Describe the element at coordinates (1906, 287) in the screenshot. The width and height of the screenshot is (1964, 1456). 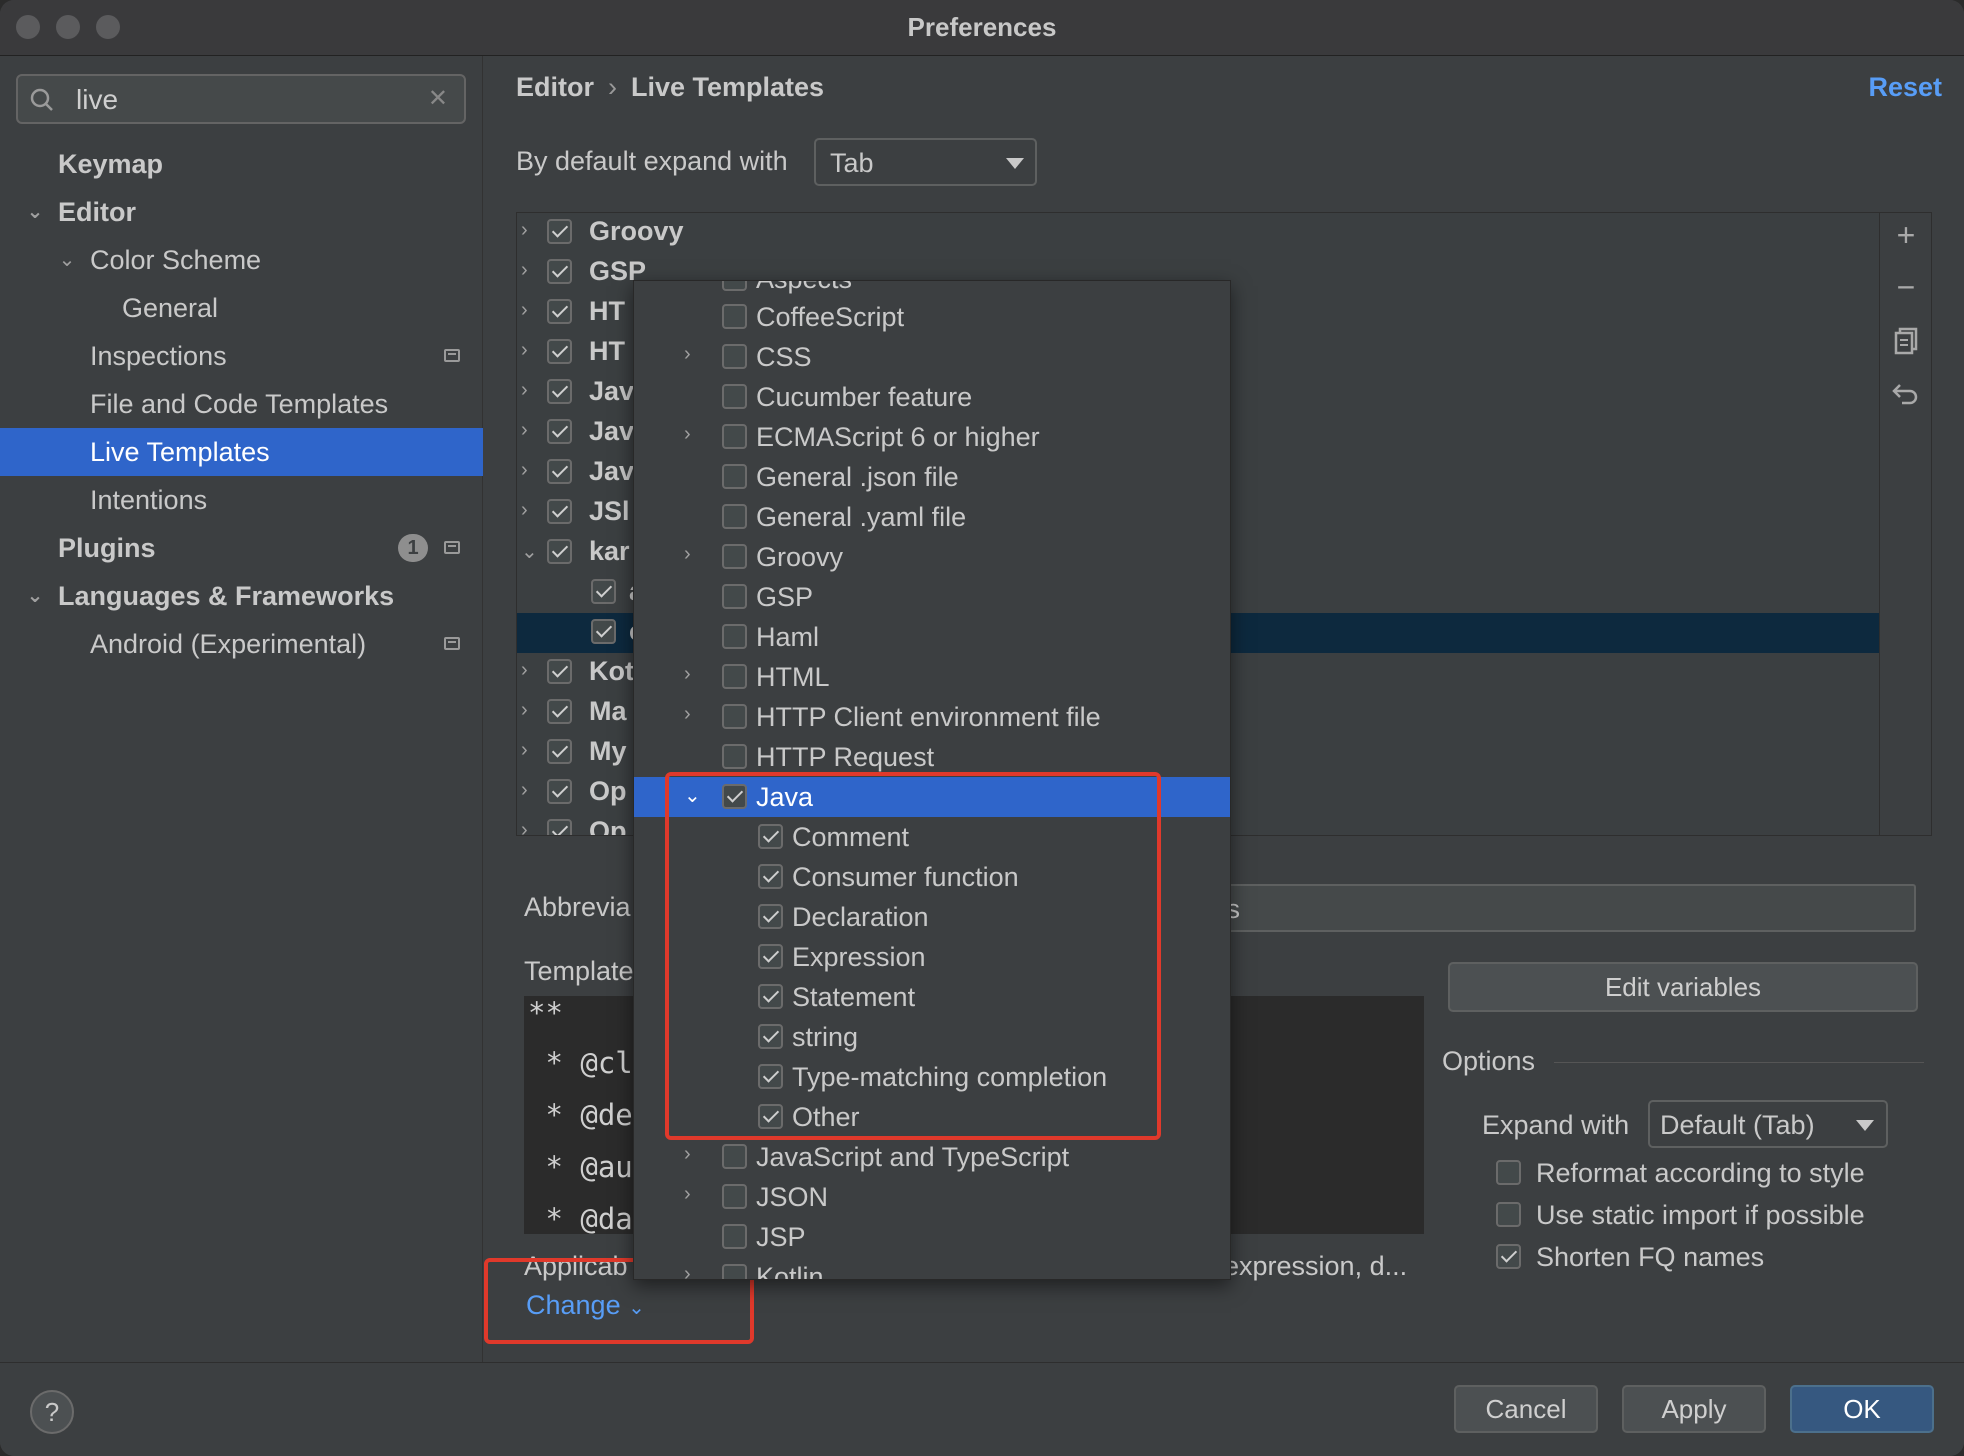
I see `remove-icon: −` at that location.